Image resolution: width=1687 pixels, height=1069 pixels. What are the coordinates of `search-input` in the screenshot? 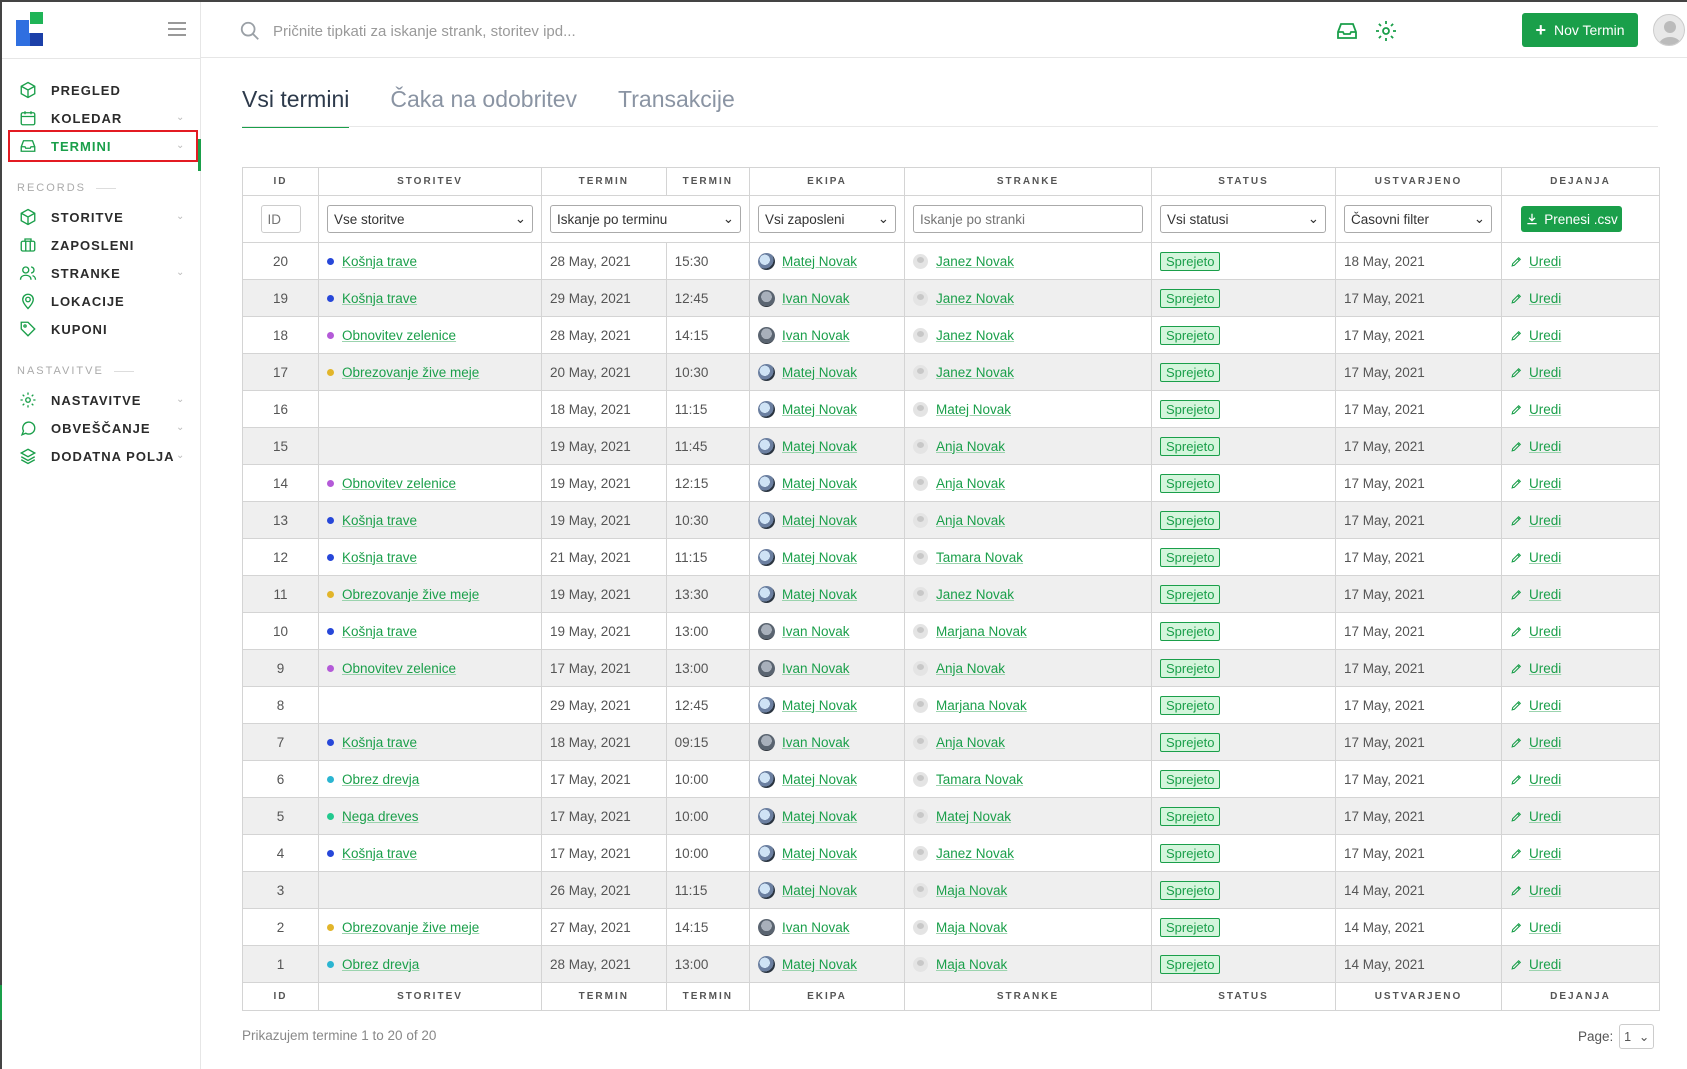 It's located at (573, 31).